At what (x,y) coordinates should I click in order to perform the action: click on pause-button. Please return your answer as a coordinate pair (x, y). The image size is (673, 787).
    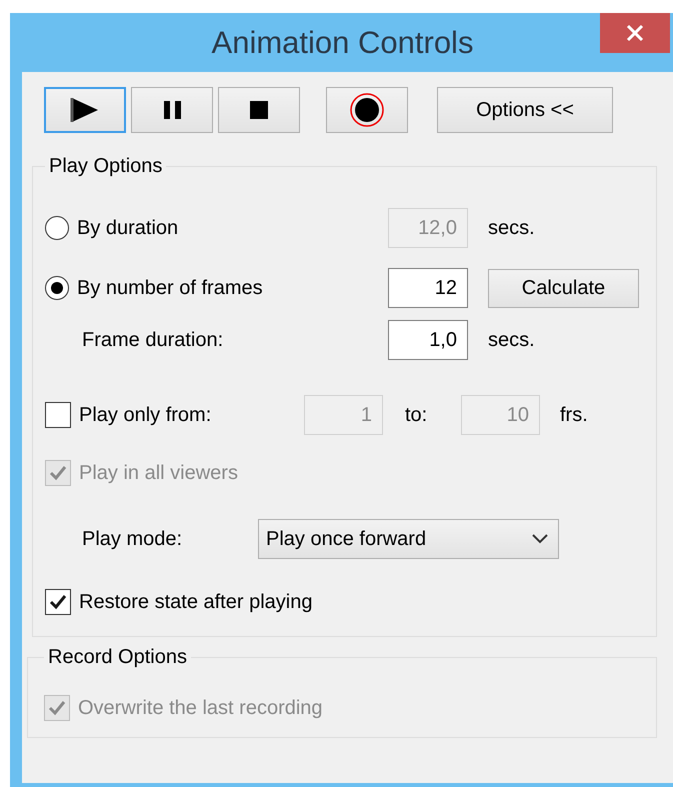
    Looking at the image, I should click on (172, 110).